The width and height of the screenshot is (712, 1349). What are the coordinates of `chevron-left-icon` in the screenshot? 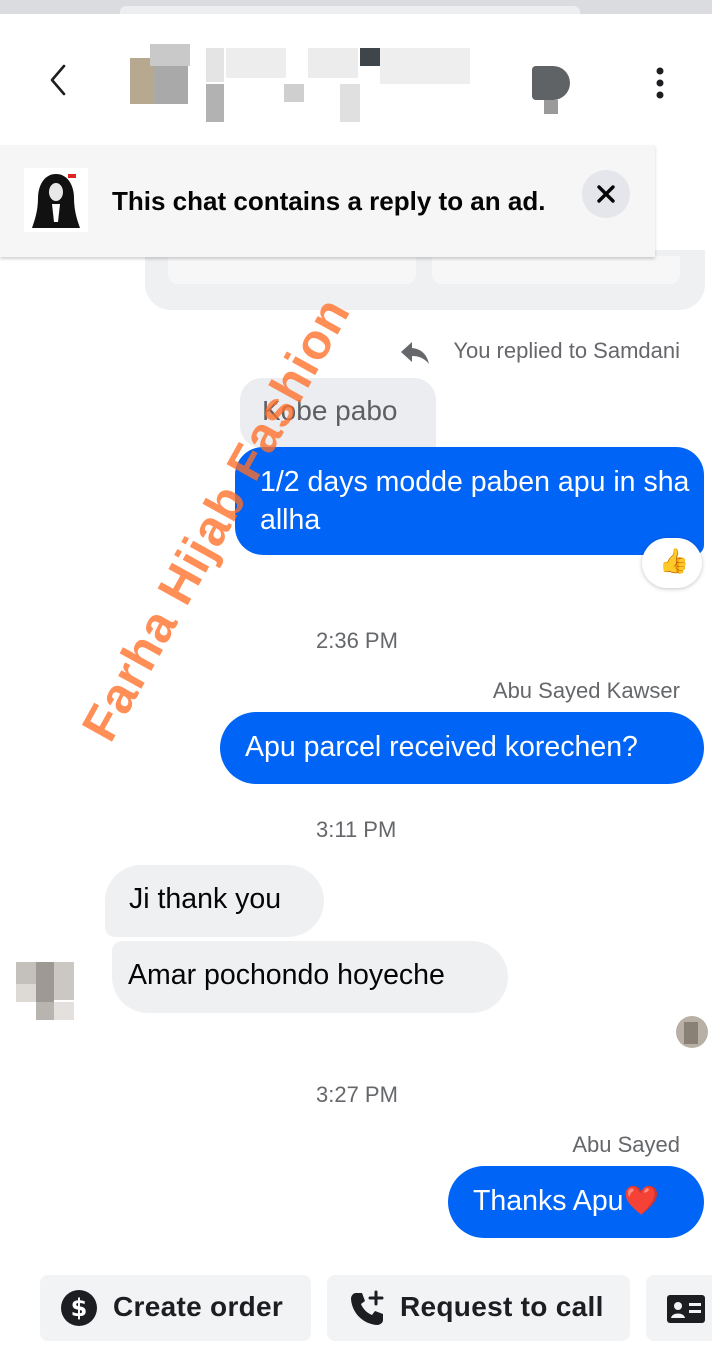 It's located at (58, 80).